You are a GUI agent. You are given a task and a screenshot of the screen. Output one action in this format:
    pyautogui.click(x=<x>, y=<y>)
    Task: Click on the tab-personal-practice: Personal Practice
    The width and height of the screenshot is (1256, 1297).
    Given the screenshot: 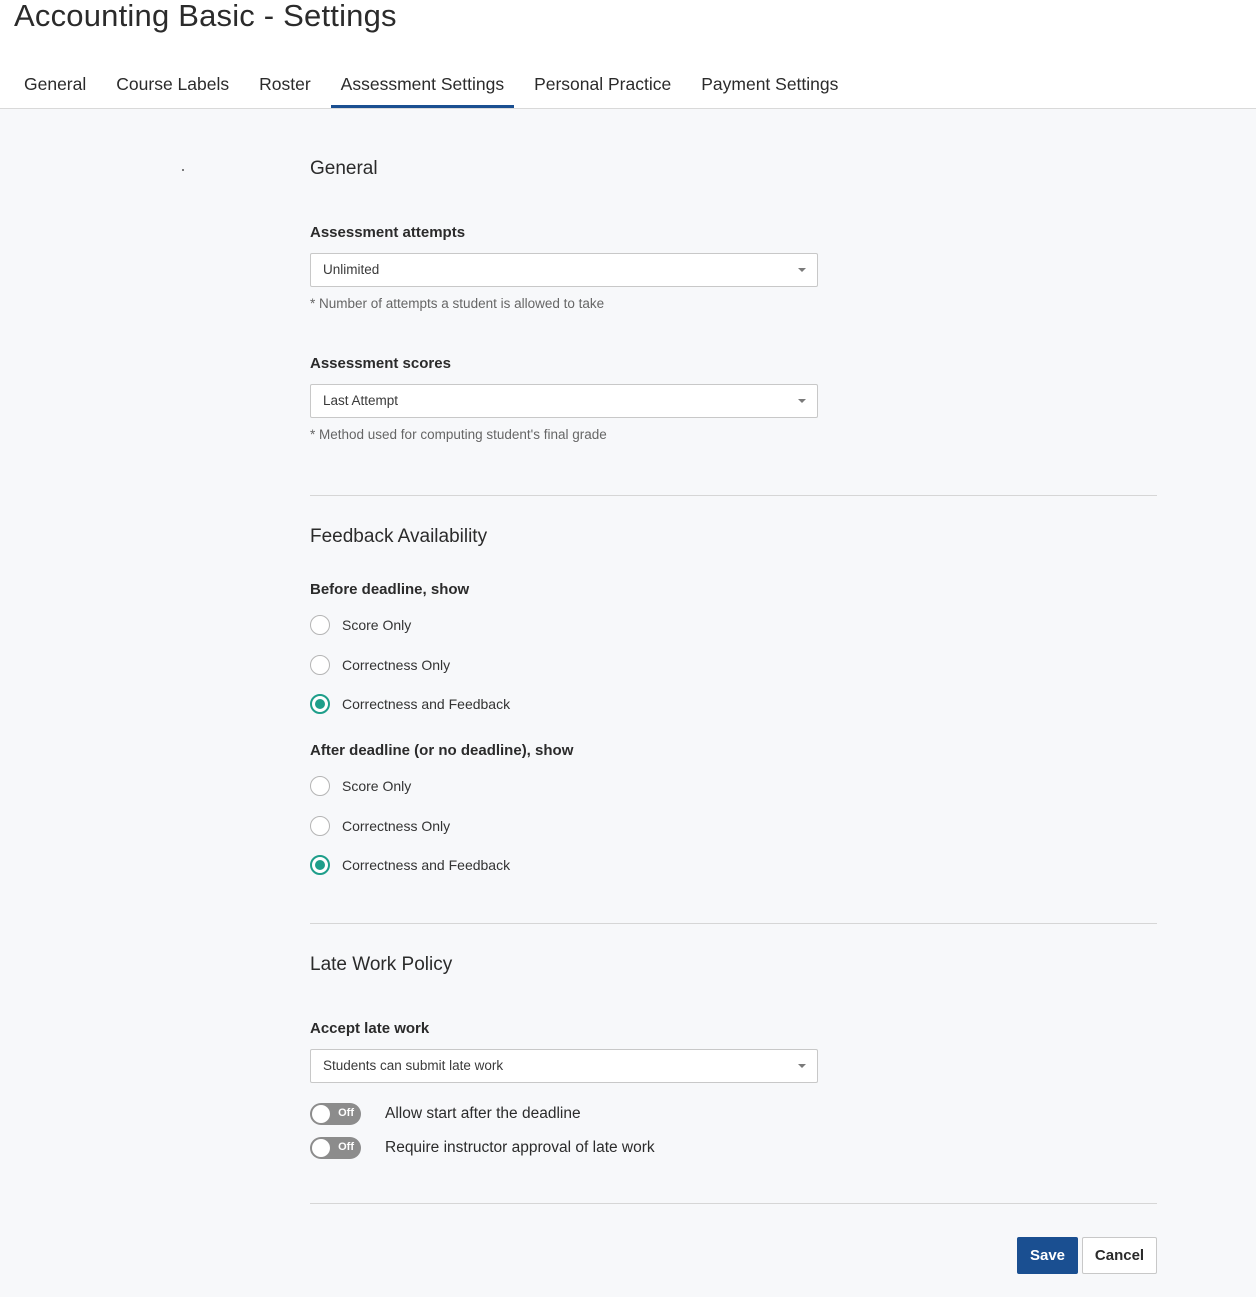 What is the action you would take?
    pyautogui.click(x=602, y=84)
    